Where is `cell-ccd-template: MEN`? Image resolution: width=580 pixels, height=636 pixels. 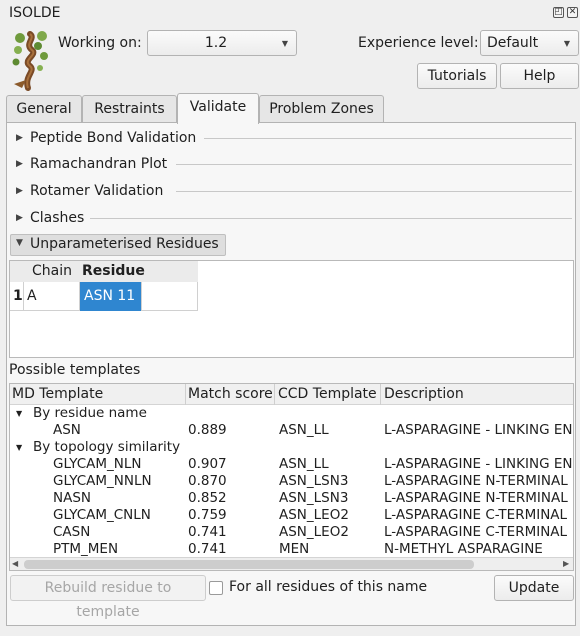
cell-ccd-template: MEN is located at coordinates (294, 549).